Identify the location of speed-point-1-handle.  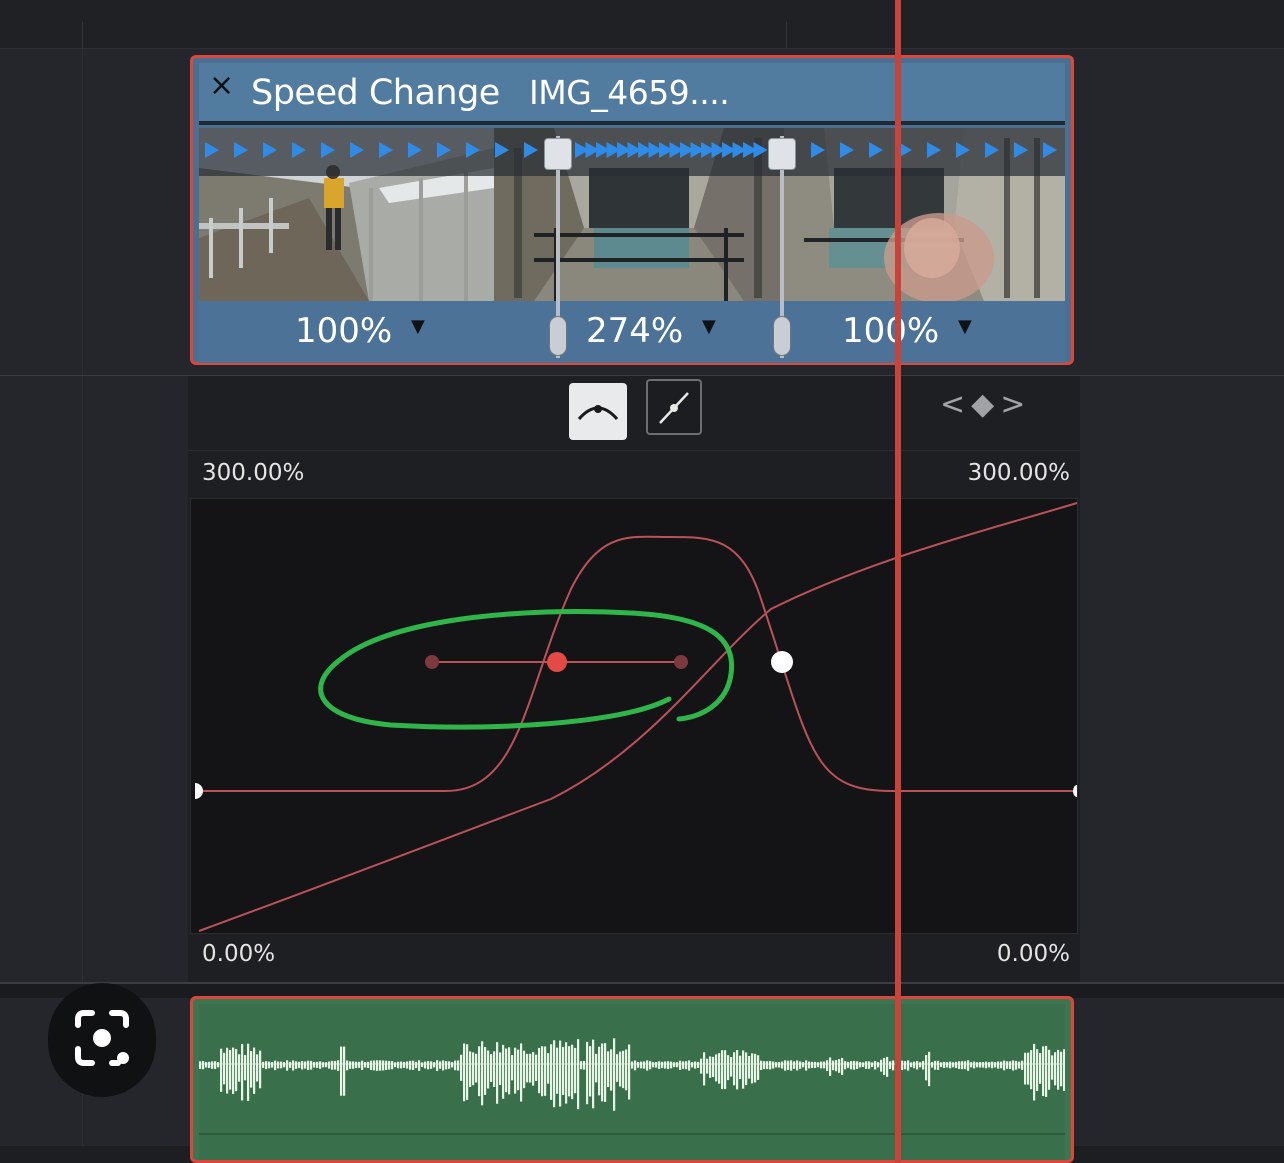
(558, 154).